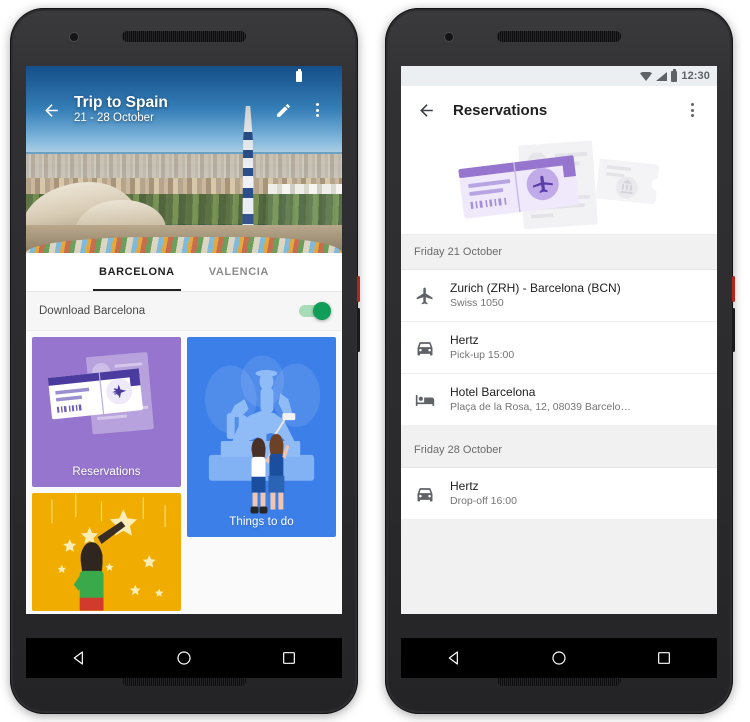  What do you see at coordinates (559, 110) in the screenshot?
I see `right-app-bar: Reservations` at bounding box center [559, 110].